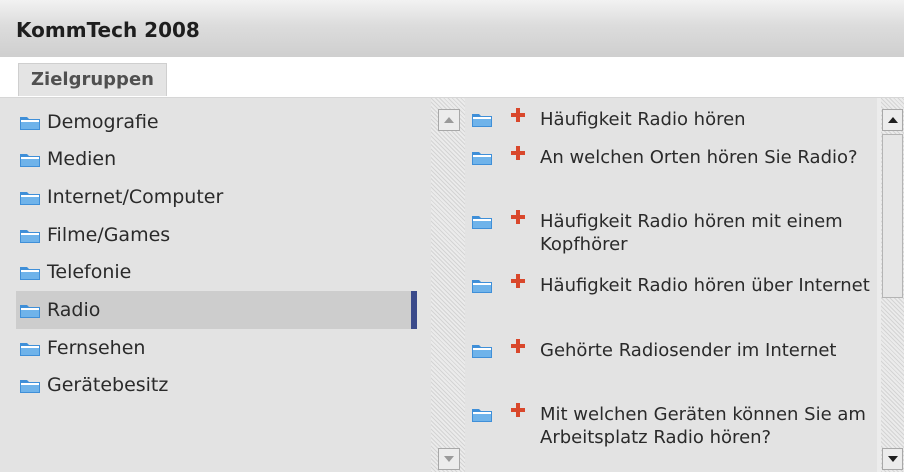 The height and width of the screenshot is (472, 904). What do you see at coordinates (89, 272) in the screenshot?
I see `category-label: Telefonie` at bounding box center [89, 272].